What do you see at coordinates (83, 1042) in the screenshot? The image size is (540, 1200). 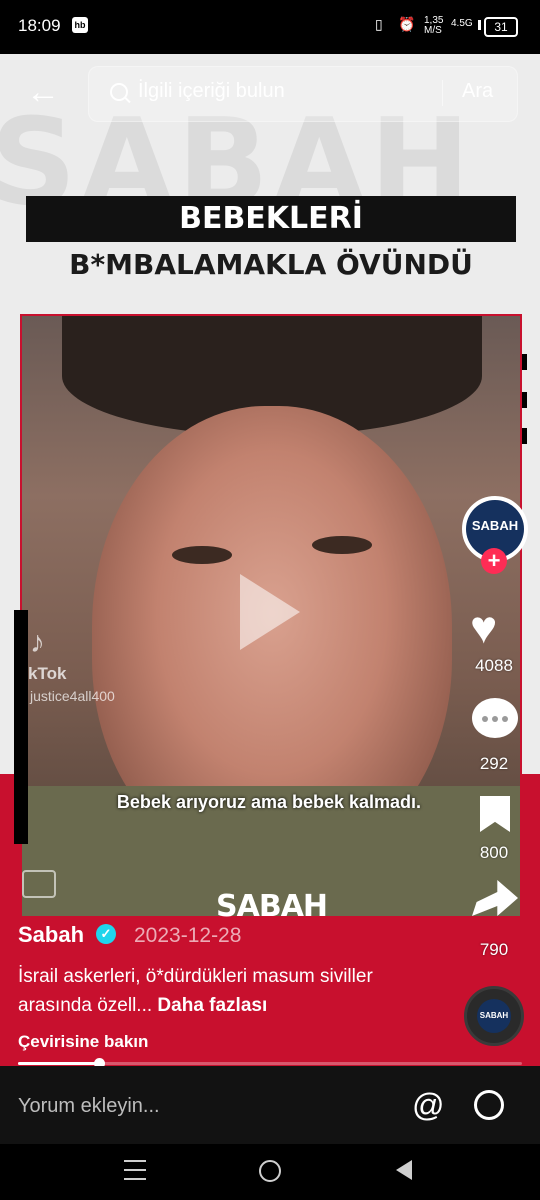 I see `translate-link: Çevirisine bakın` at bounding box center [83, 1042].